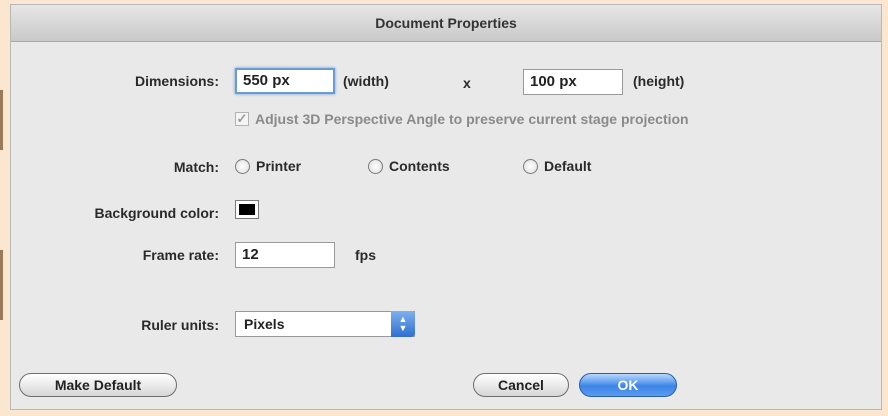  What do you see at coordinates (446, 23) in the screenshot?
I see `dialog-title: Document Properties` at bounding box center [446, 23].